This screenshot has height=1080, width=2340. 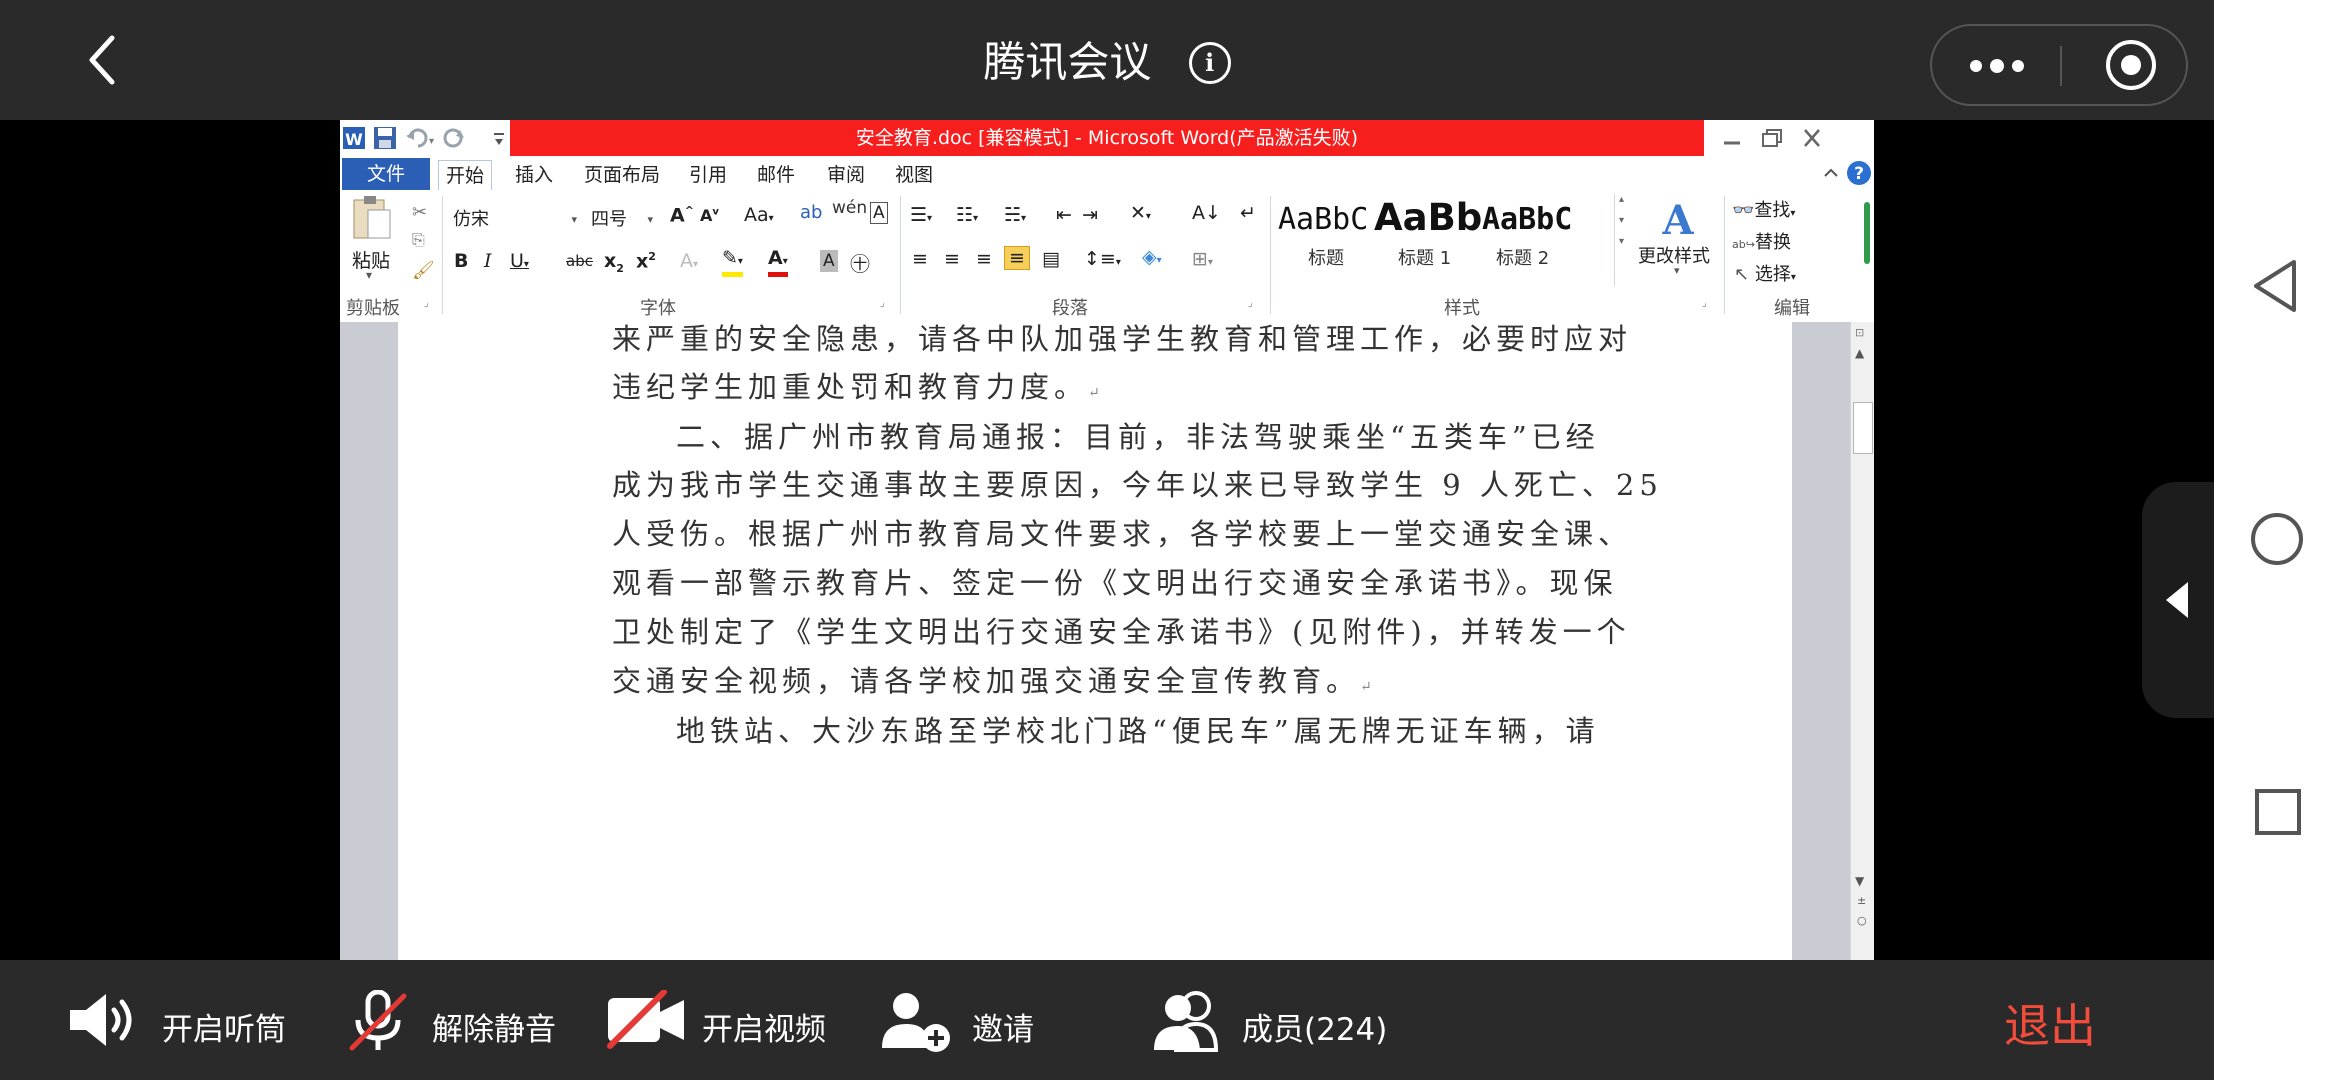 What do you see at coordinates (1248, 213) in the screenshot?
I see `show-marks-icon: ↵` at bounding box center [1248, 213].